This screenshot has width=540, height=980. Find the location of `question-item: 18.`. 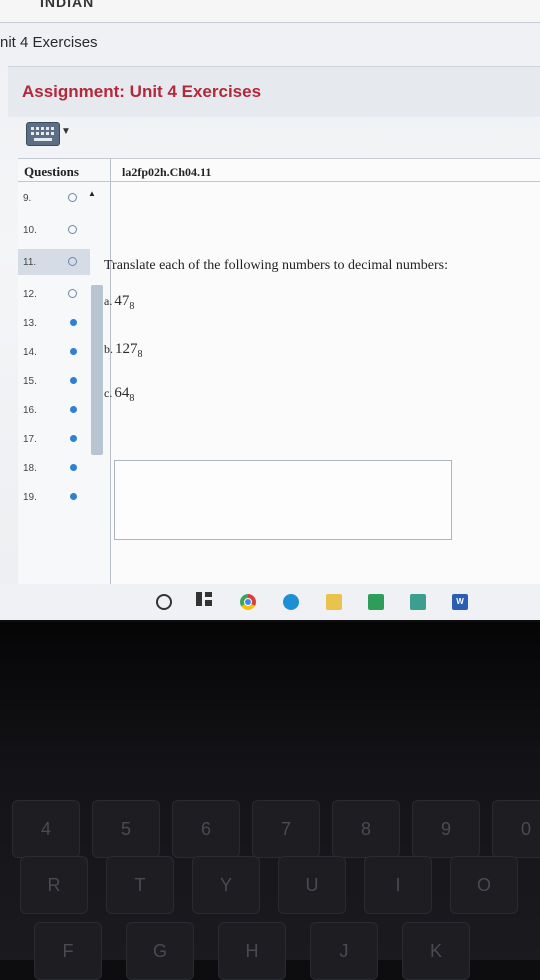

question-item: 18. is located at coordinates (54, 468).